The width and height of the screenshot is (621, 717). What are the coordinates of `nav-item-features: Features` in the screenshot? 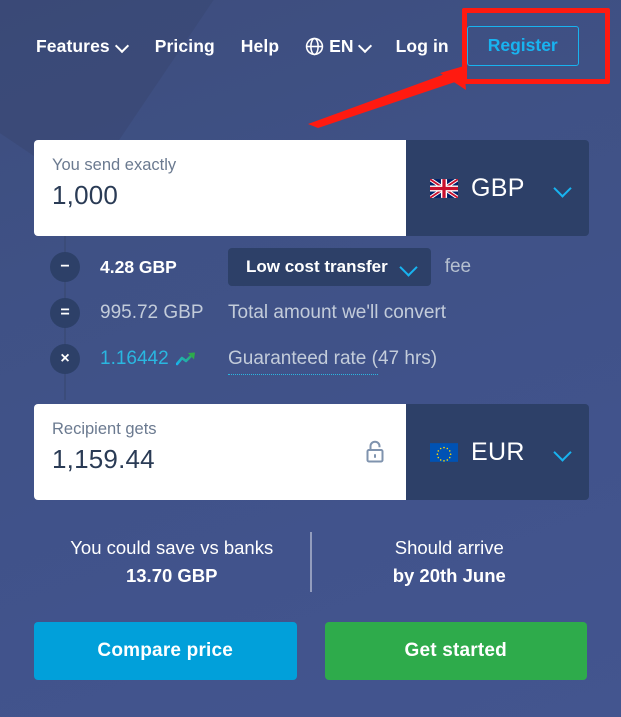 It's located at (82, 46).